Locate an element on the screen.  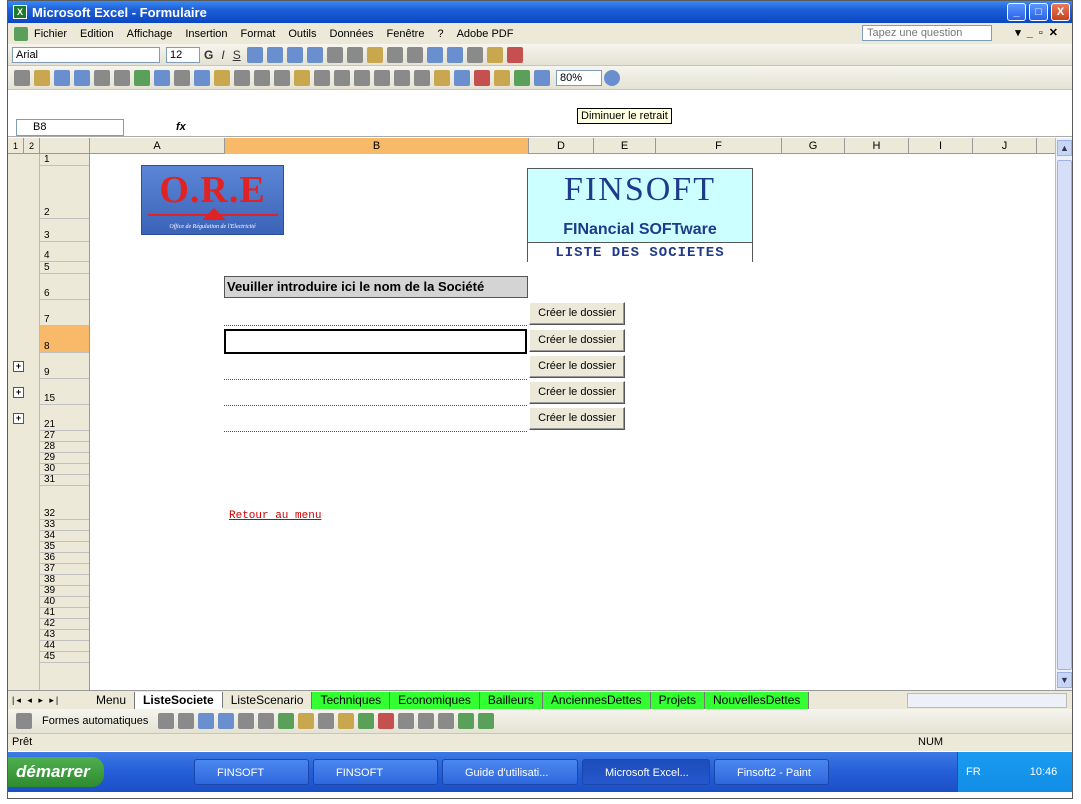
row-header: 2 is located at coordinates (64, 192).